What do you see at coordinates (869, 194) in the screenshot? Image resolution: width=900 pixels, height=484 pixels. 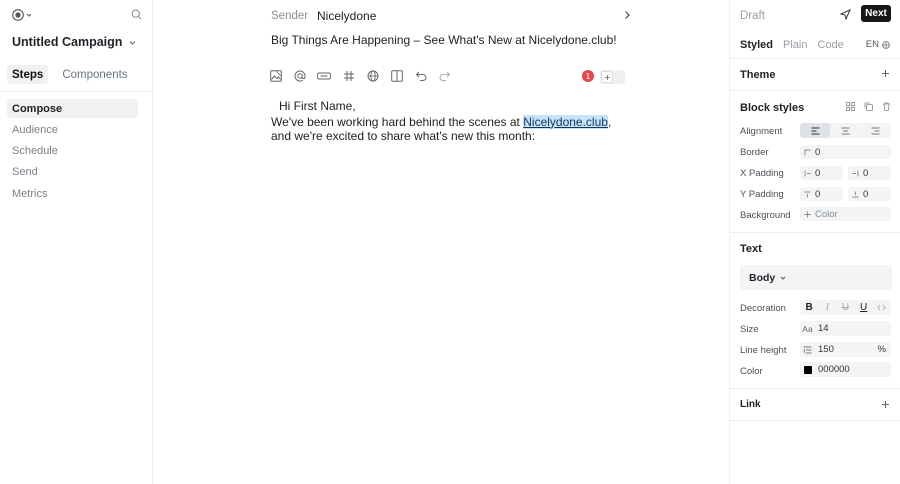 I see `padding-bottom-input: 0` at bounding box center [869, 194].